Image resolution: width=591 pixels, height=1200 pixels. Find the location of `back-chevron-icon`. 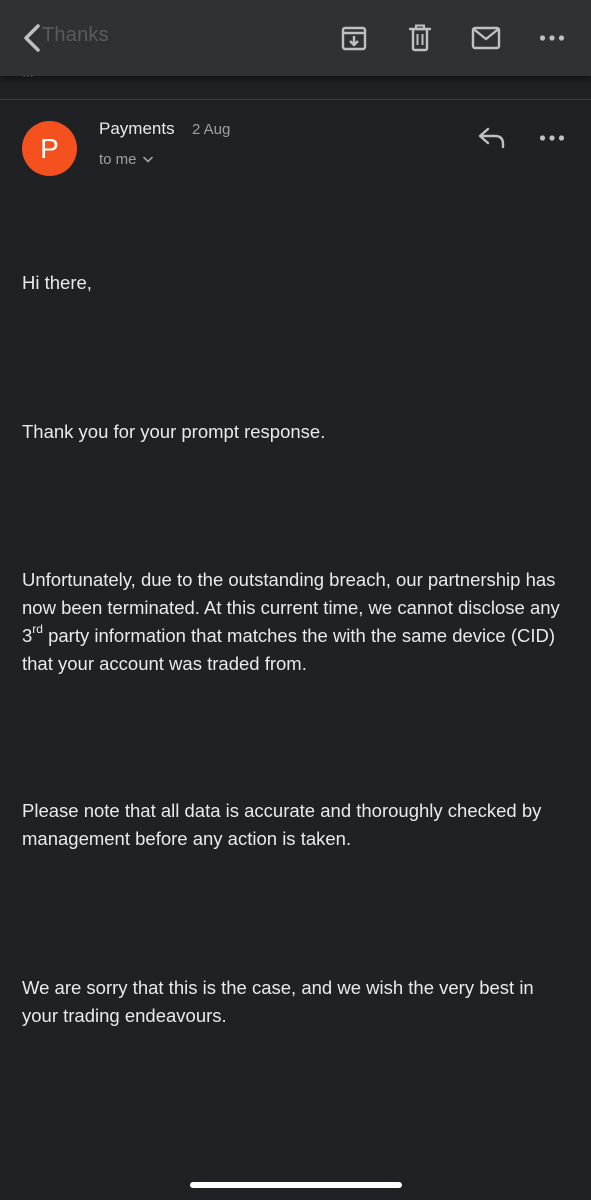

back-chevron-icon is located at coordinates (32, 38).